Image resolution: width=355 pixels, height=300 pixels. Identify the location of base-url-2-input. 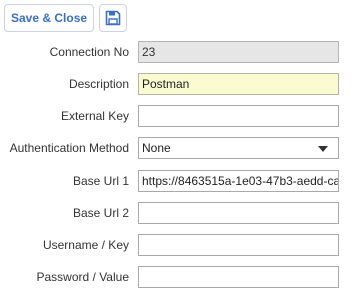
(238, 213).